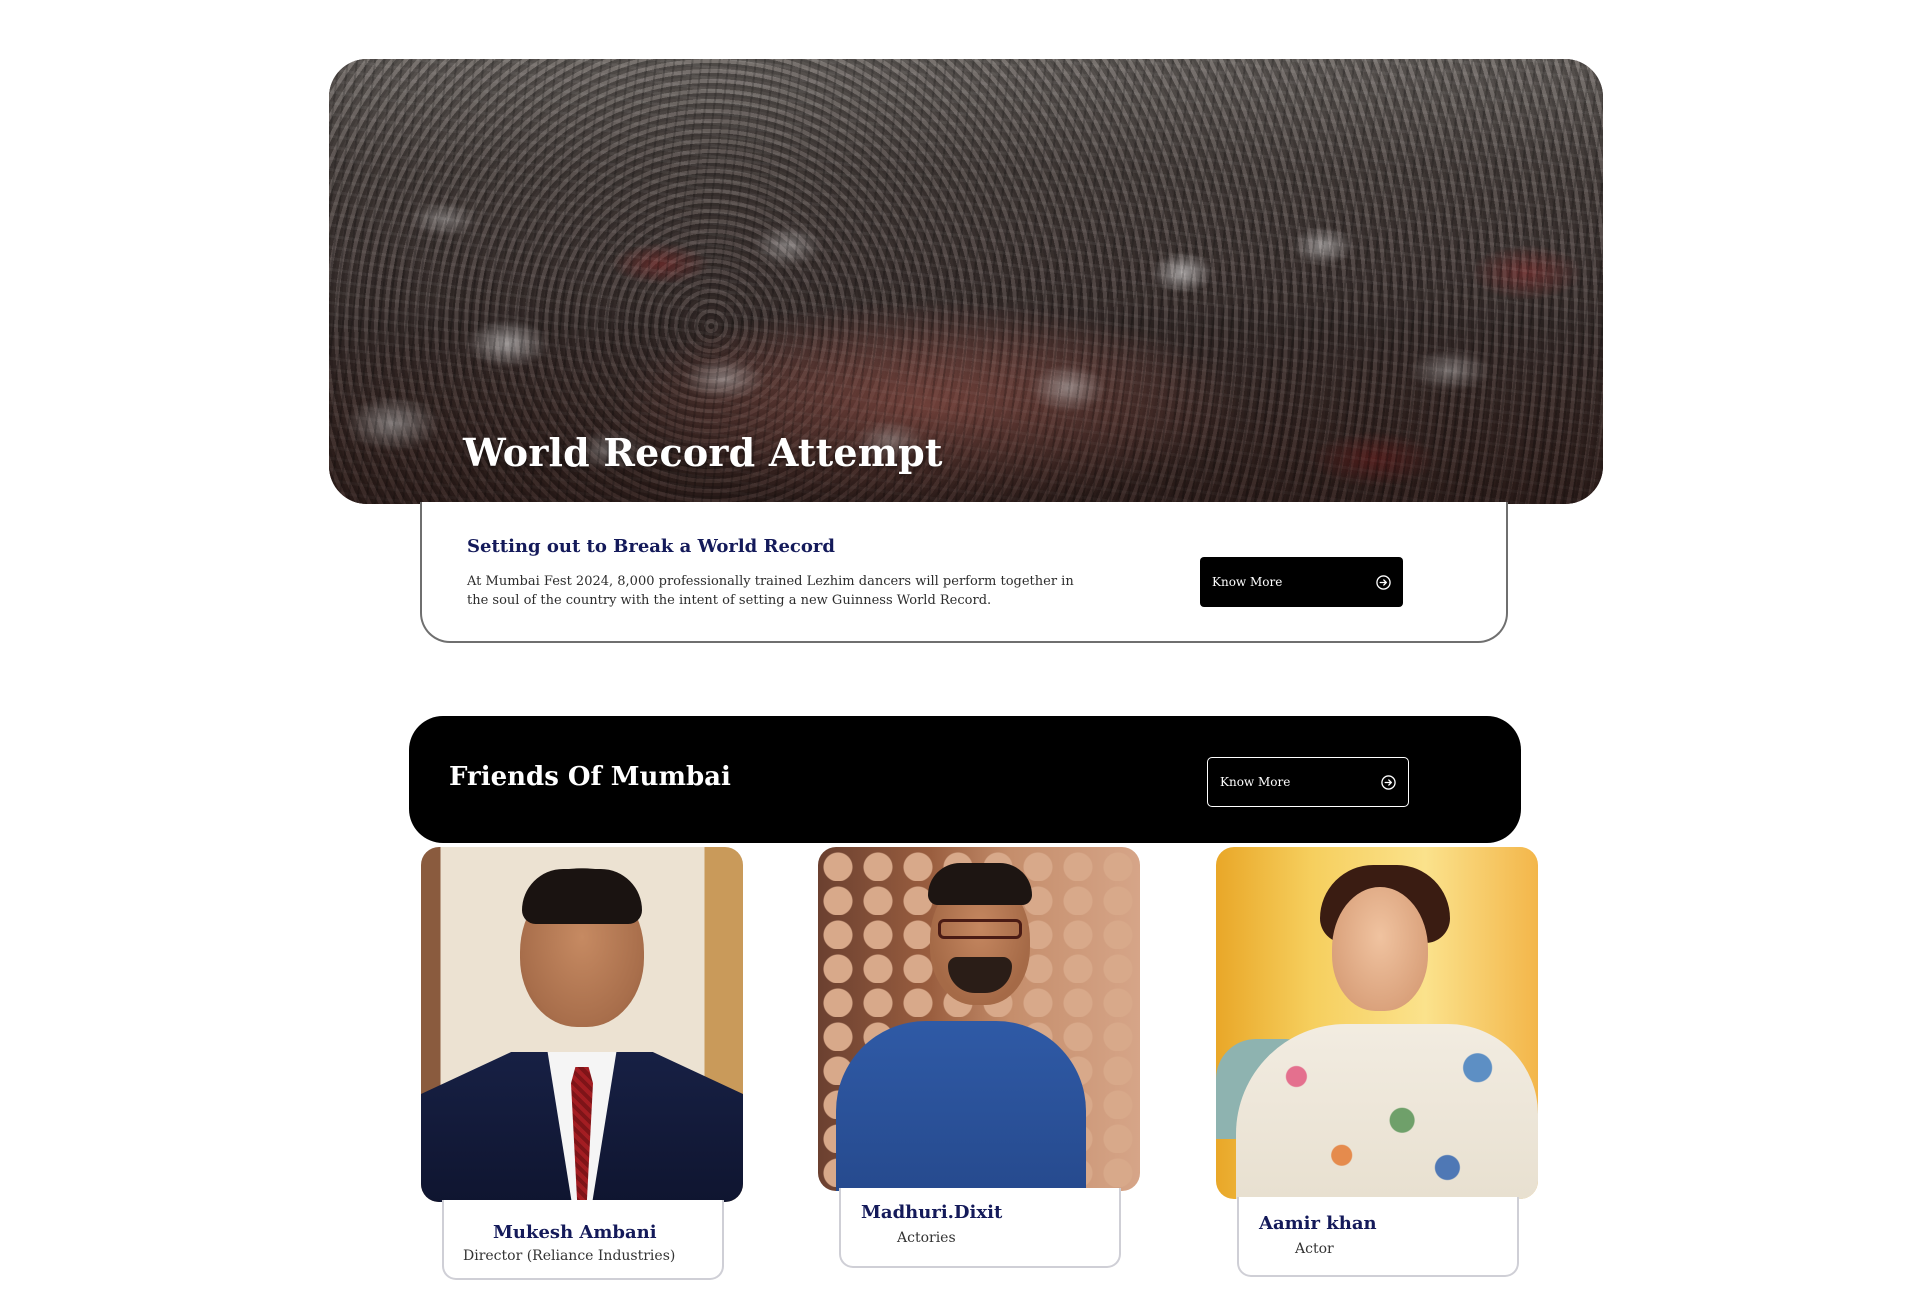 This screenshot has width=1915, height=1301. Describe the element at coordinates (932, 1212) in the screenshot. I see `person-name: Madhuri.Dixit` at that location.